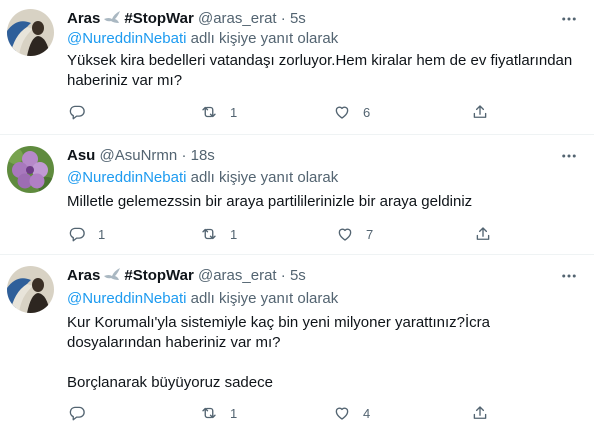 The width and height of the screenshot is (594, 439). Describe the element at coordinates (139, 155) in the screenshot. I see `author-handle: @AsuNrmn` at that location.